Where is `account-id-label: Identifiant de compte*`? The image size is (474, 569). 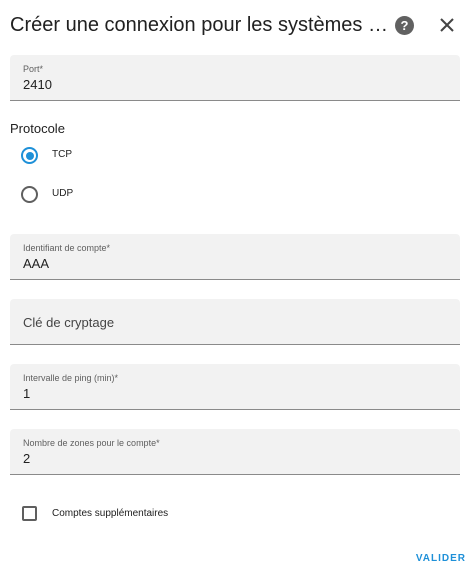 account-id-label: Identifiant de compte* is located at coordinates (67, 248).